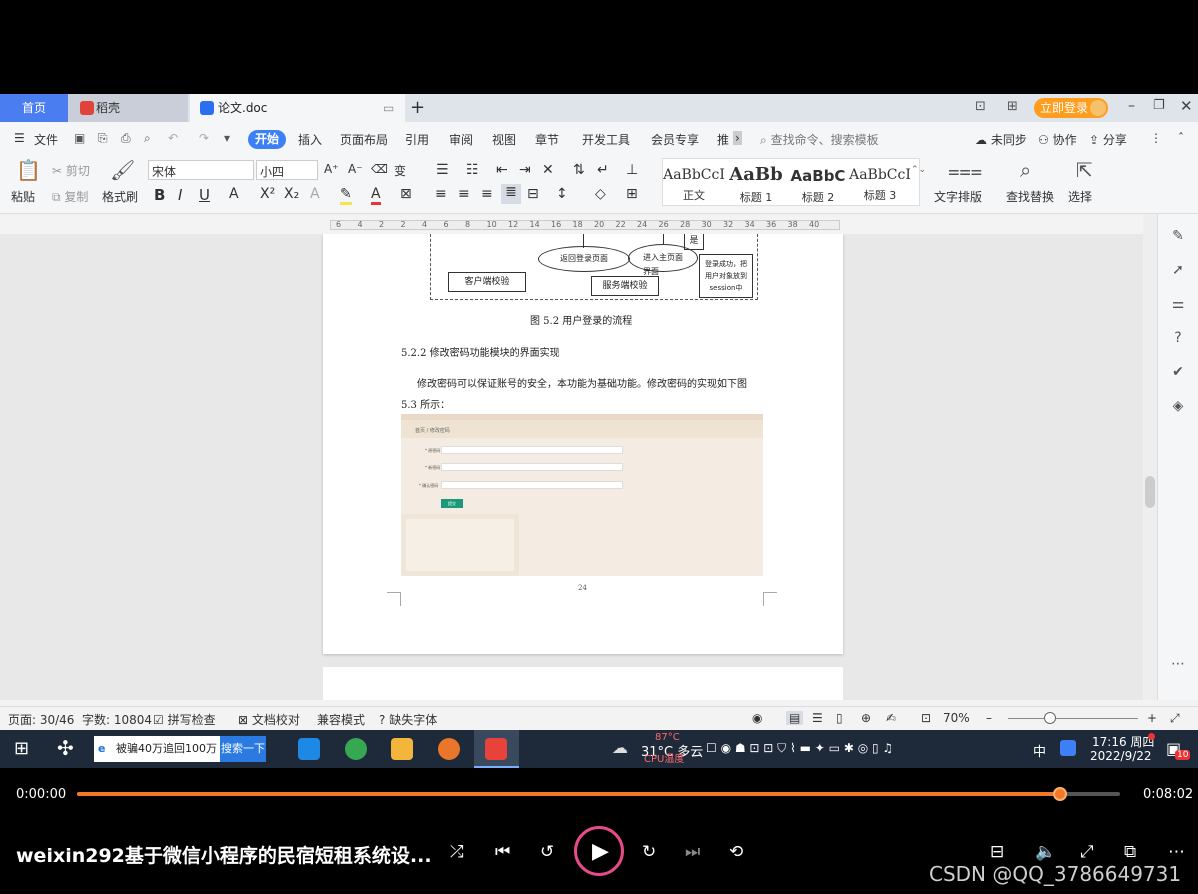 This screenshot has width=1198, height=894. Describe the element at coordinates (173, 138) in the screenshot. I see `undo-icon: ↶` at that location.